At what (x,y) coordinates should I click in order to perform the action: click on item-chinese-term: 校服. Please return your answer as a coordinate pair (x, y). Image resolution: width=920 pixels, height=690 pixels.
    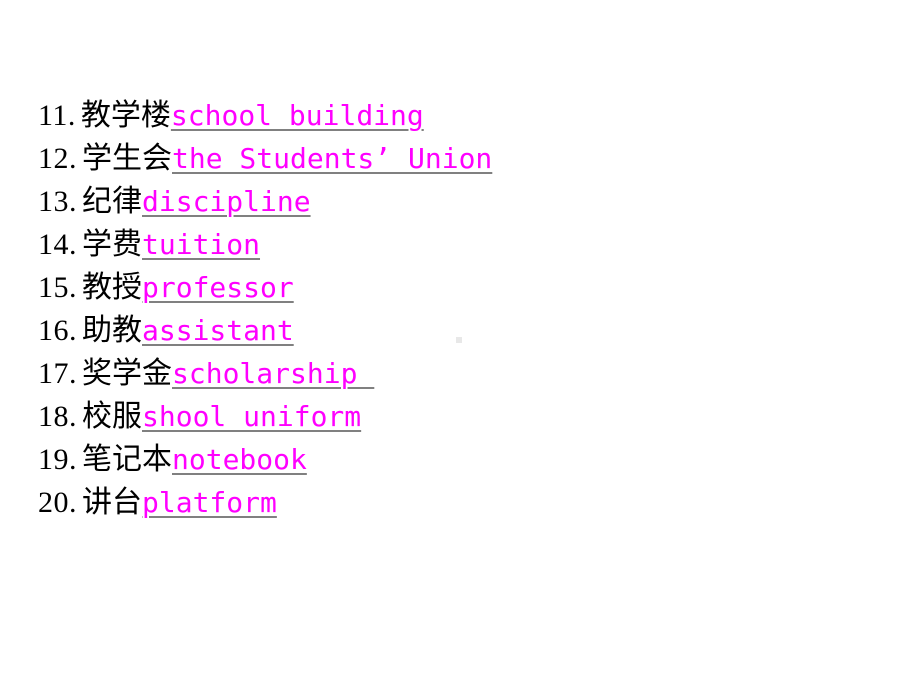
    Looking at the image, I should click on (112, 416).